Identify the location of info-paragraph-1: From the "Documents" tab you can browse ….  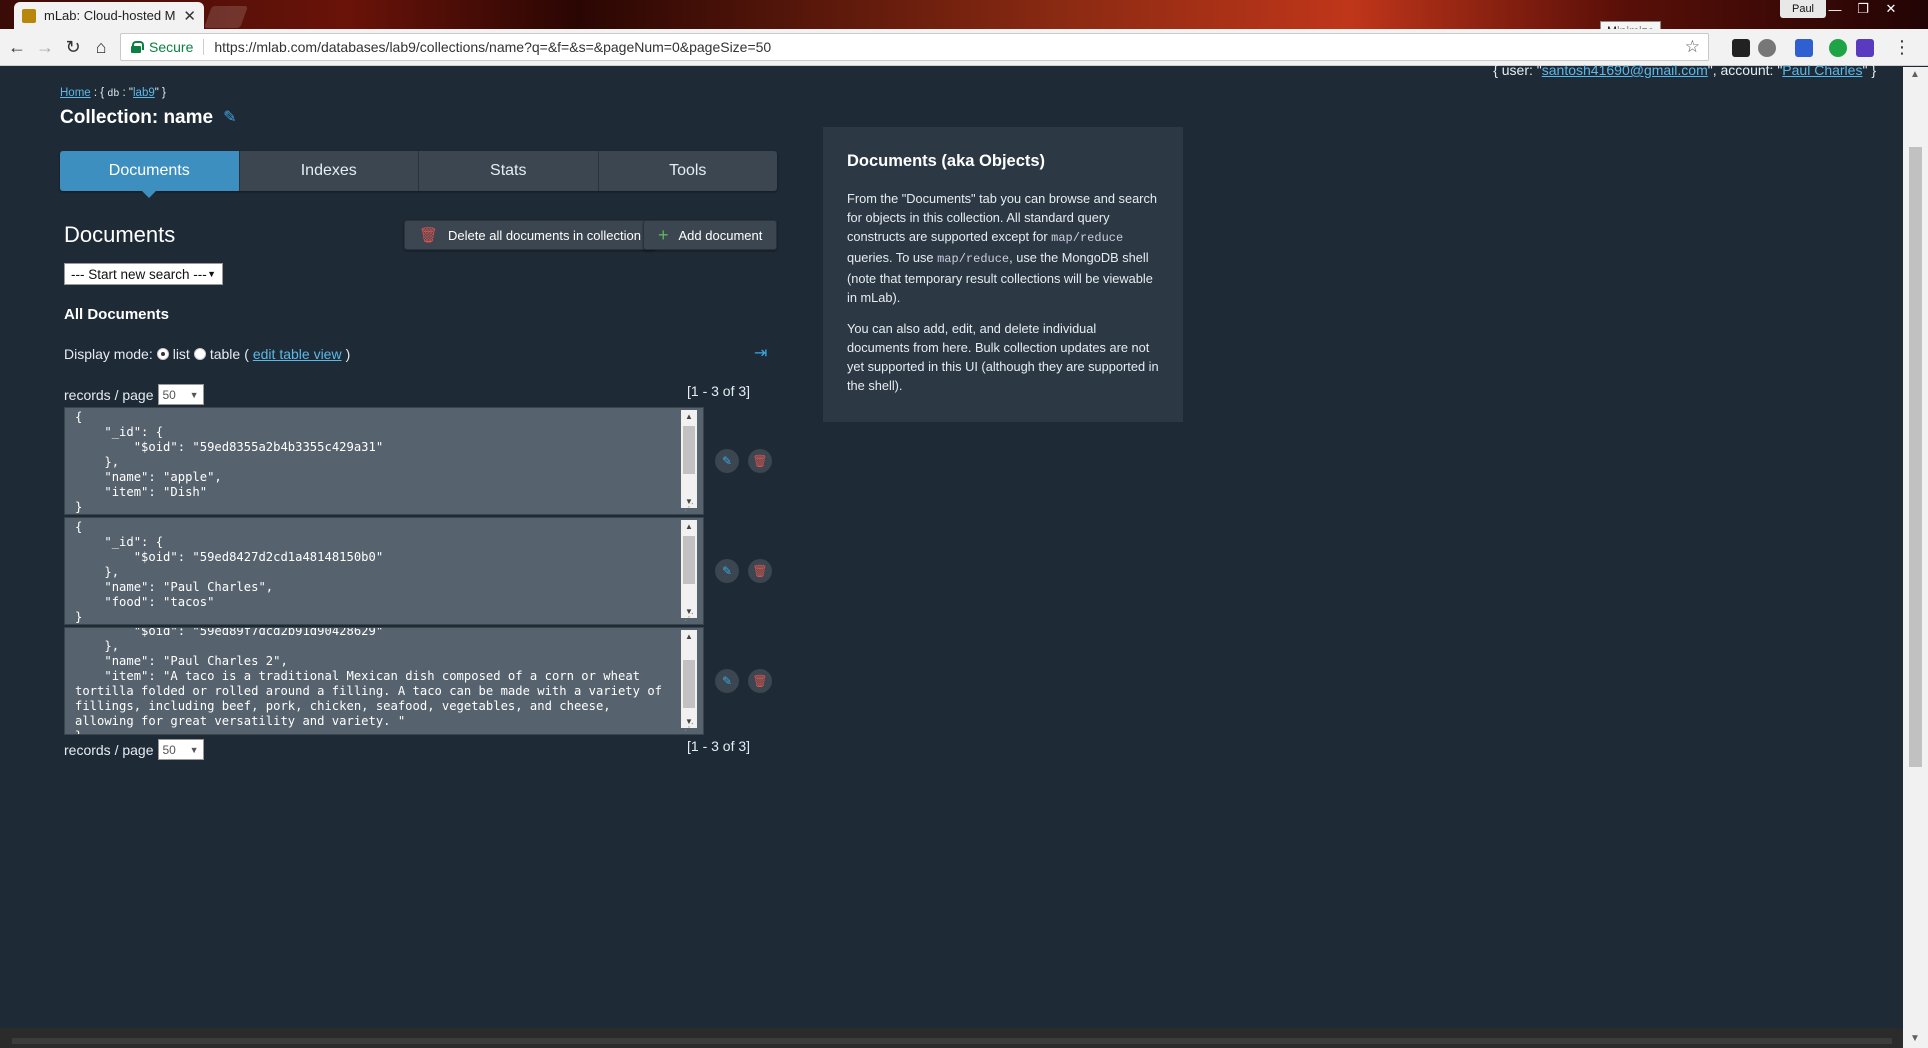
(1003, 248).